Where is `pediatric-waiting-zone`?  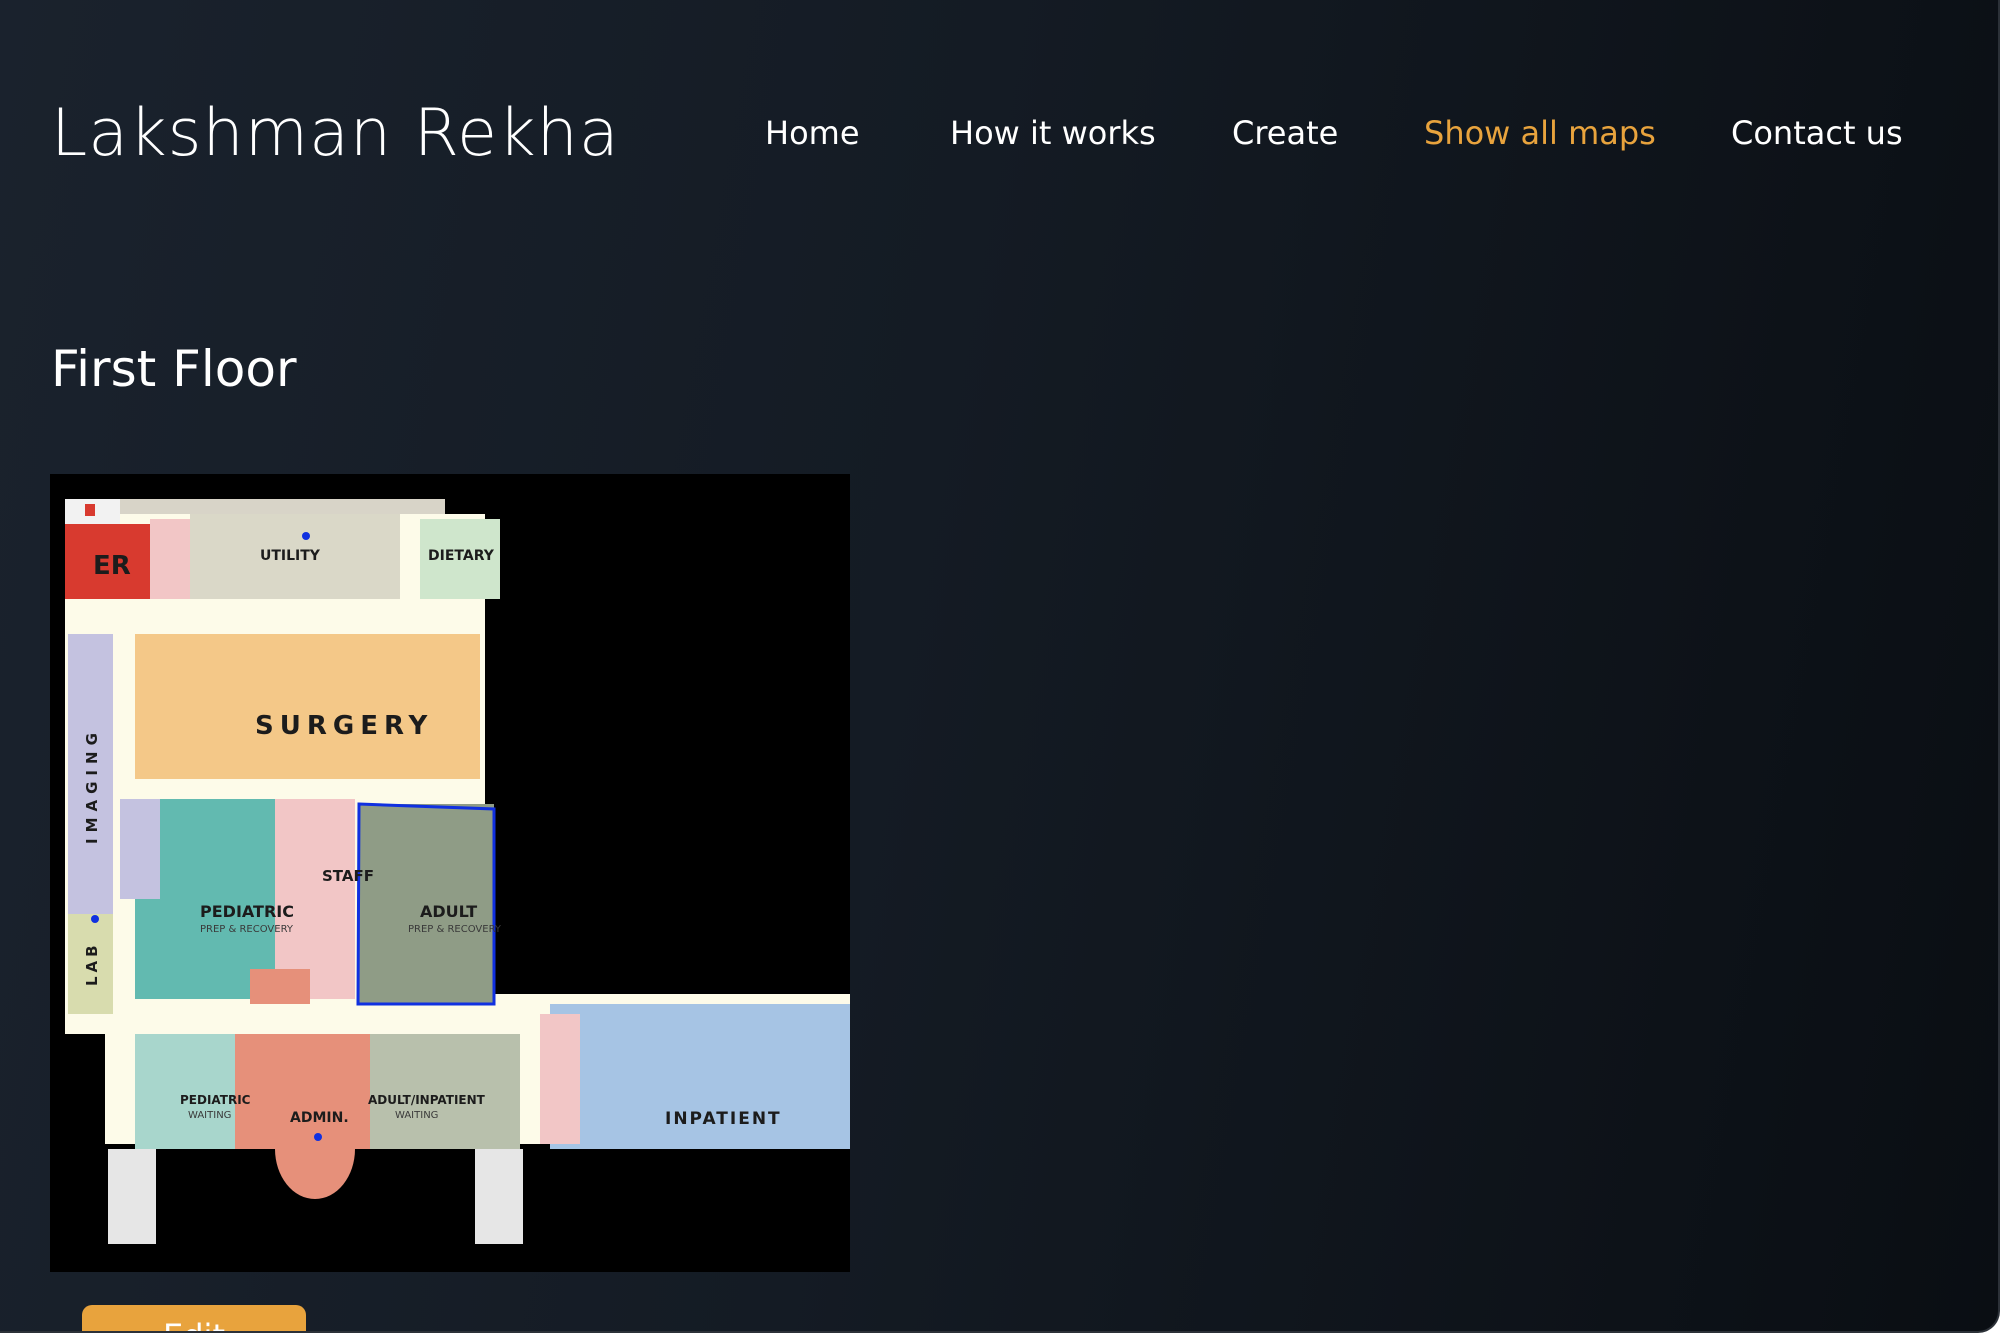 pediatric-waiting-zone is located at coordinates (185, 1091).